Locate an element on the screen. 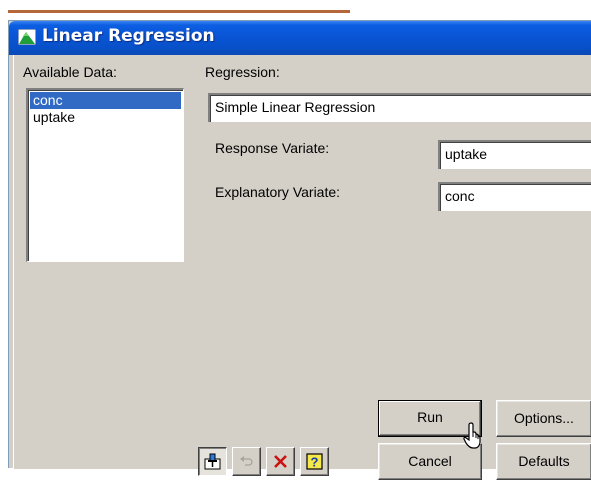  available-data-list: conc uptake is located at coordinates (105, 175).